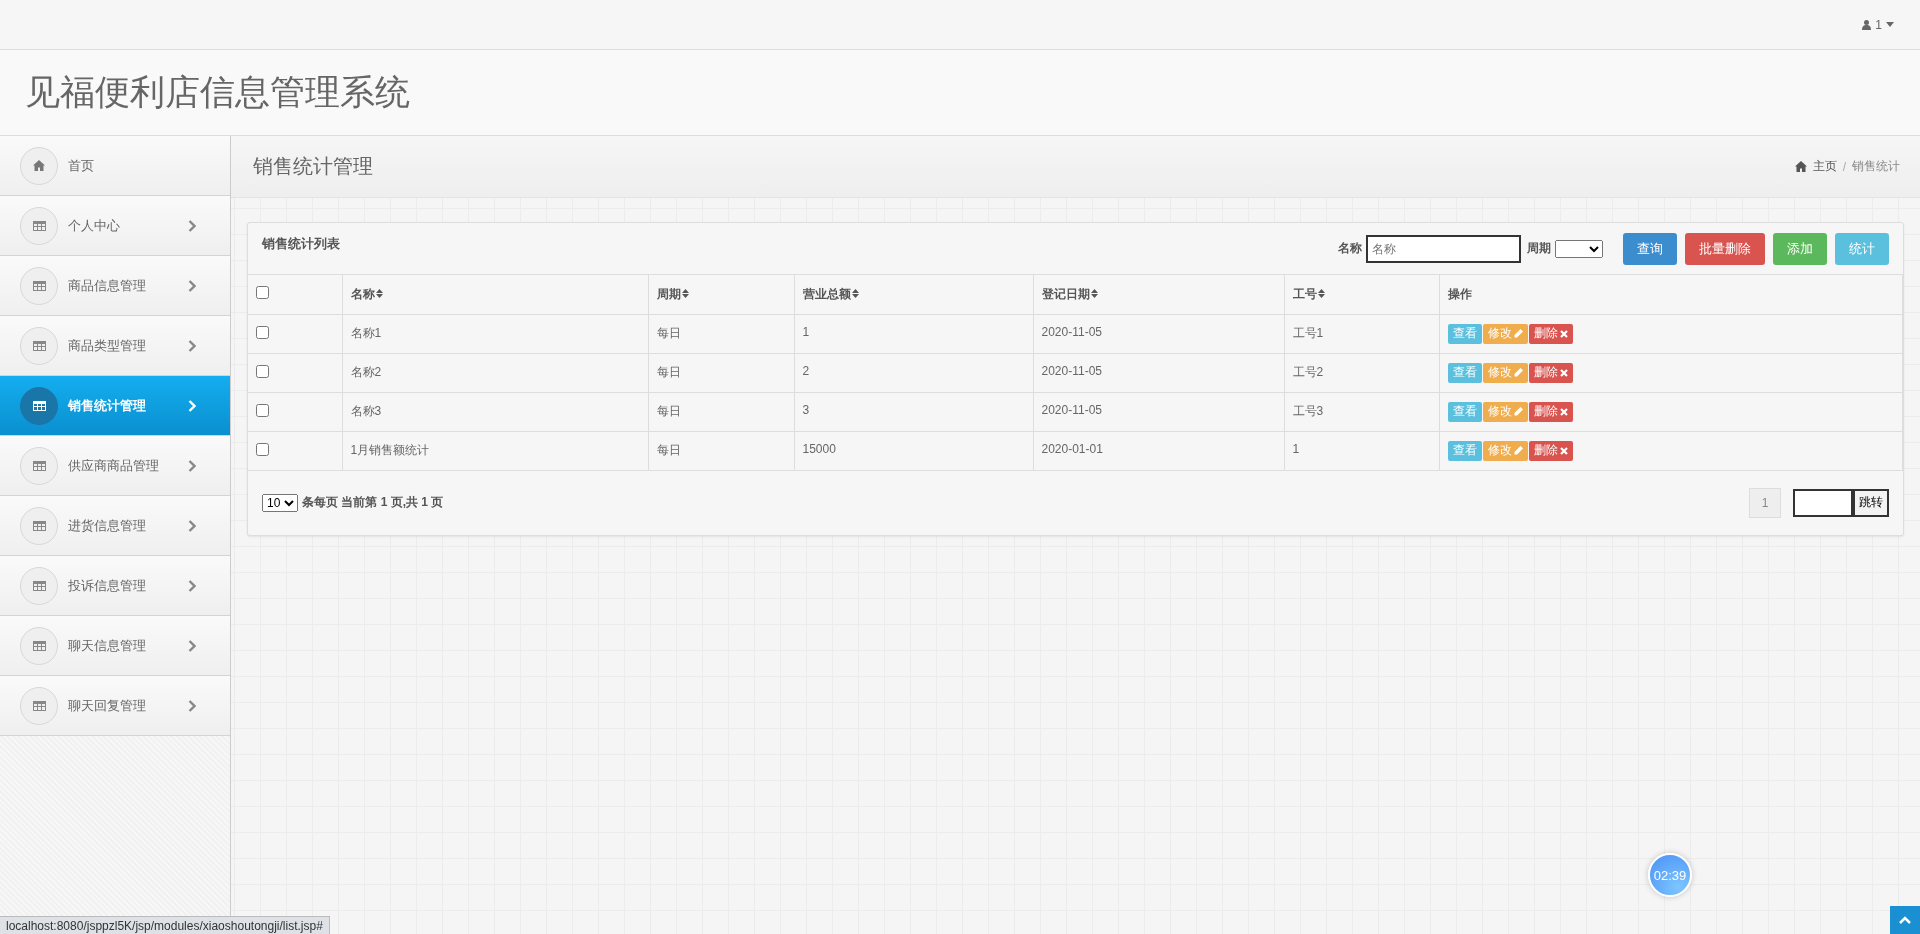 The height and width of the screenshot is (934, 1920). What do you see at coordinates (1361, 411) in the screenshot?
I see `table-cell: 工号3` at bounding box center [1361, 411].